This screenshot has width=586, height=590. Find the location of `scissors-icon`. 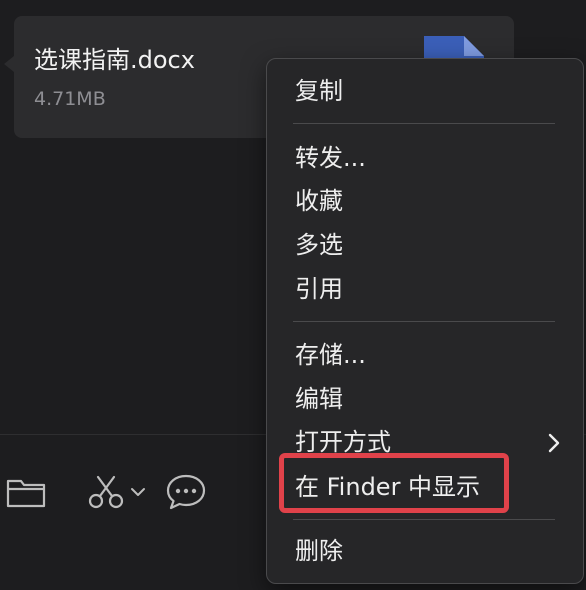

scissors-icon is located at coordinates (106, 492).